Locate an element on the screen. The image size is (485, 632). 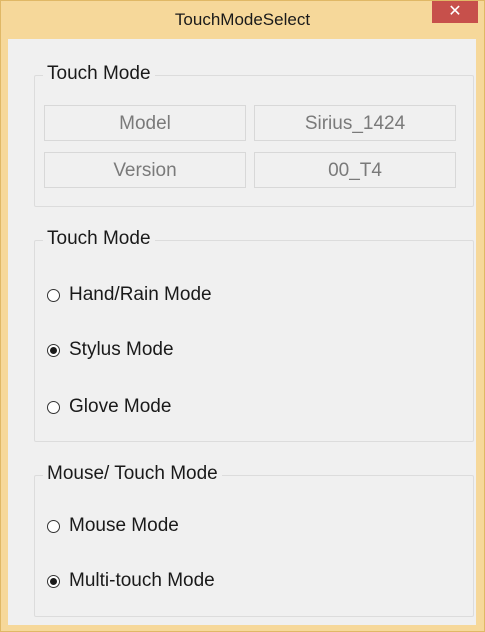
close-button: ✕ is located at coordinates (455, 12).